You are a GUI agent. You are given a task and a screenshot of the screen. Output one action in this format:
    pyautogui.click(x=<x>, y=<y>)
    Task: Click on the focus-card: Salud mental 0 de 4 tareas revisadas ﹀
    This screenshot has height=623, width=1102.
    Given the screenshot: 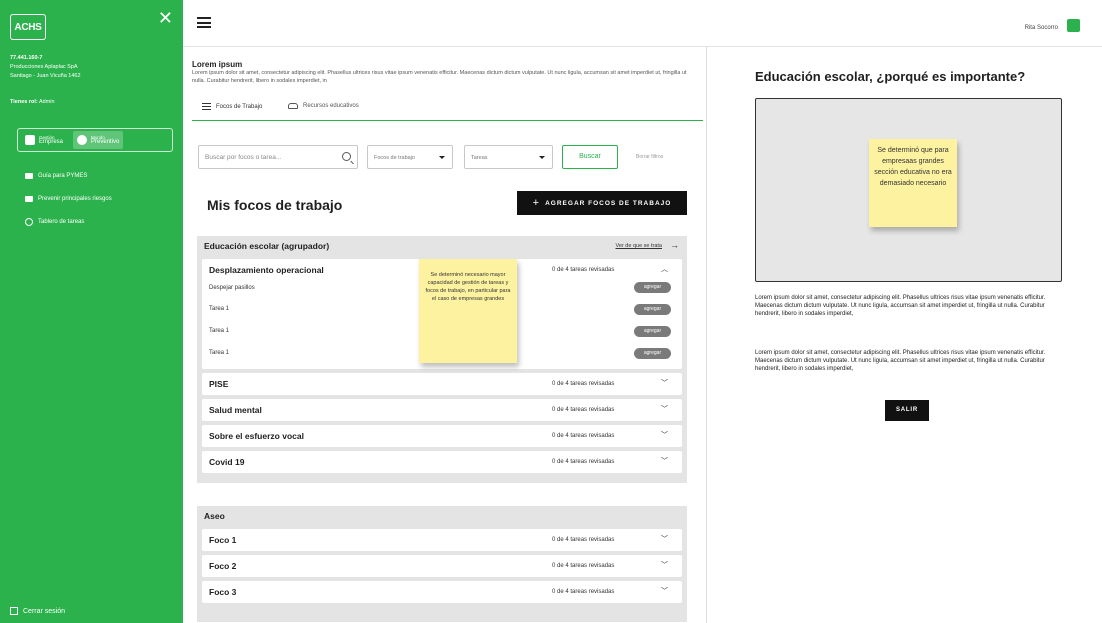 What is the action you would take?
    pyautogui.click(x=442, y=410)
    